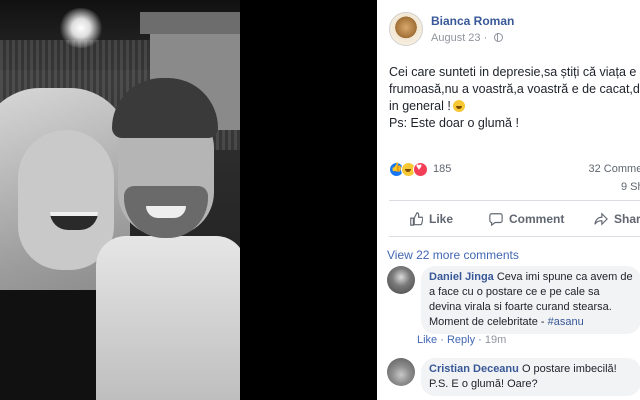 The image size is (640, 400). I want to click on comment-meta: Like · Reply · 19m, so click(462, 340).